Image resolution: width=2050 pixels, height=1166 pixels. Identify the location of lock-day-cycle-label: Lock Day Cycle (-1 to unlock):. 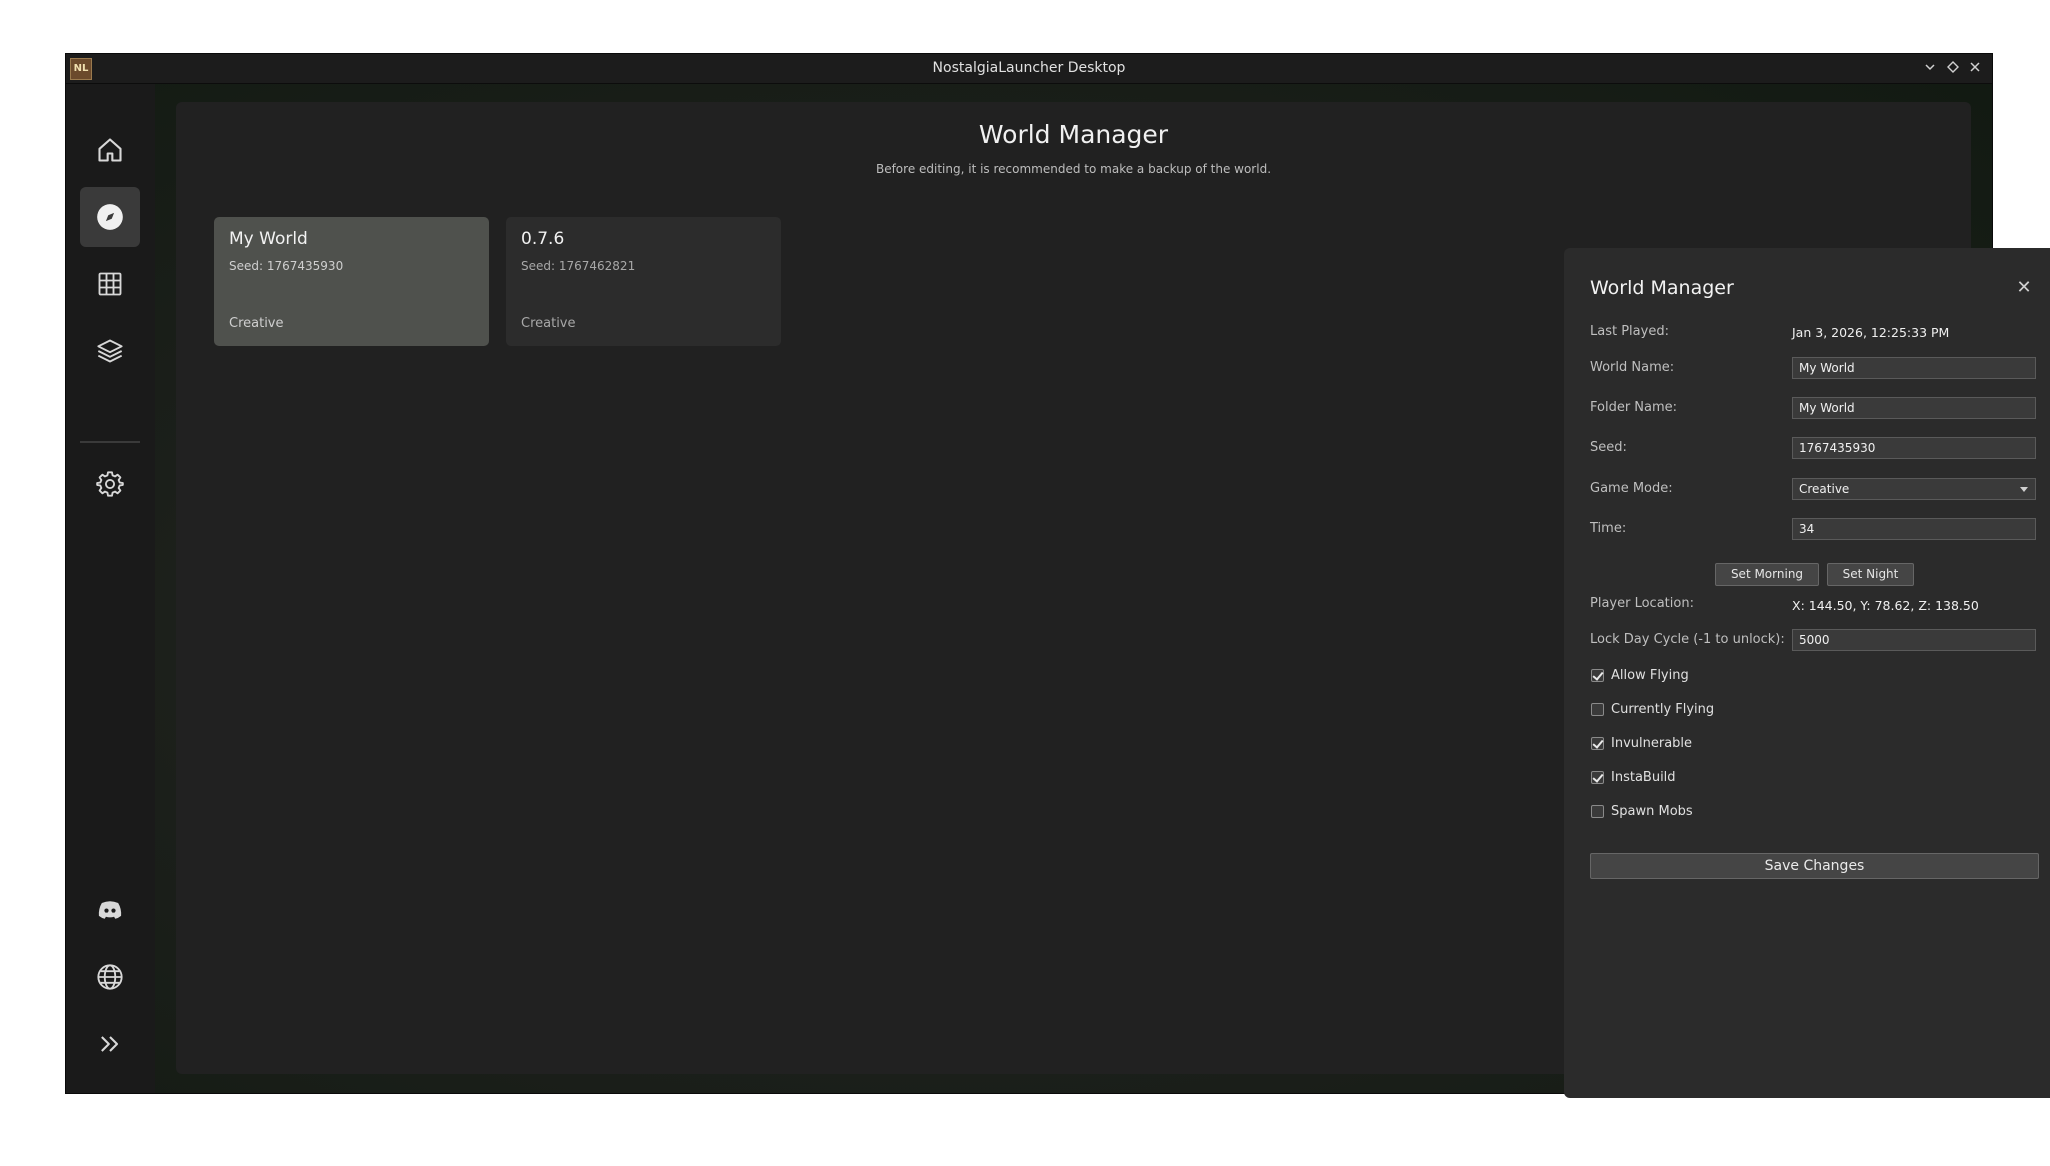
(1687, 639).